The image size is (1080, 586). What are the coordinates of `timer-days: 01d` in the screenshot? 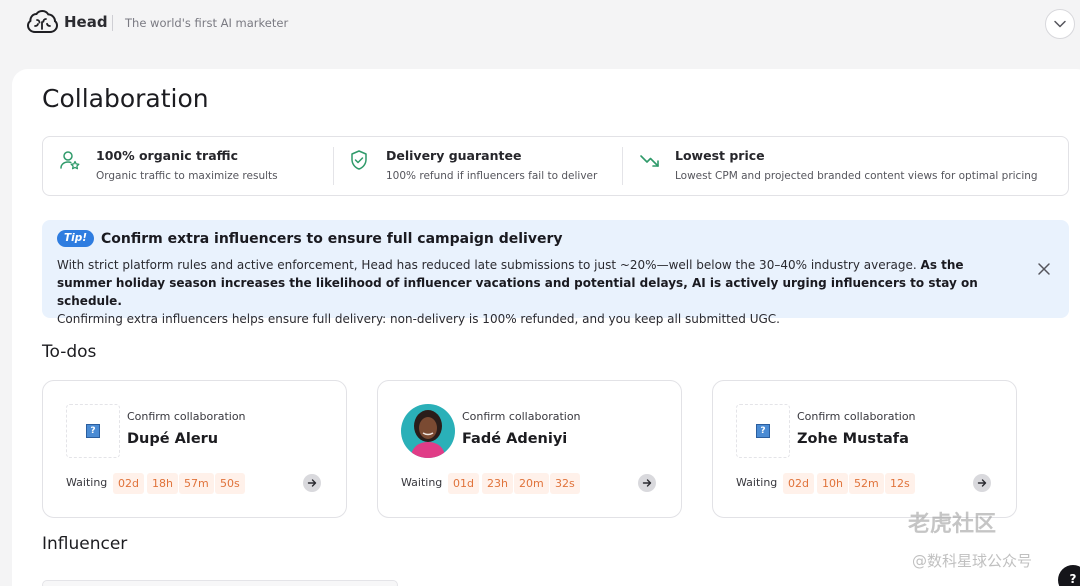 It's located at (463, 483).